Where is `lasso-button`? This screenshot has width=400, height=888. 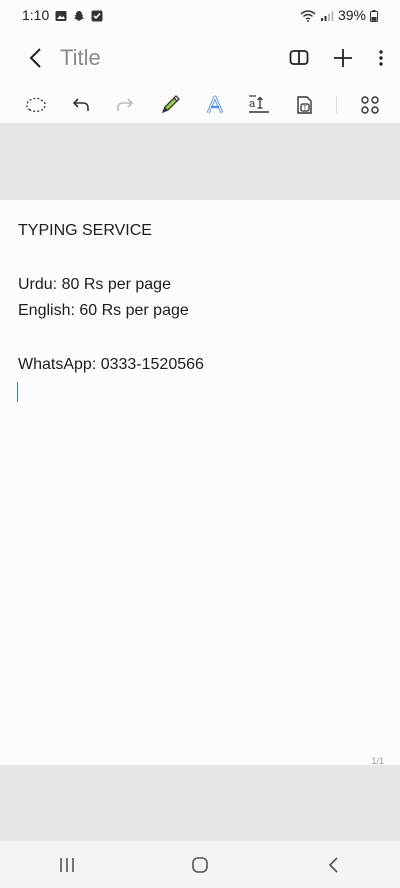 lasso-button is located at coordinates (36, 105).